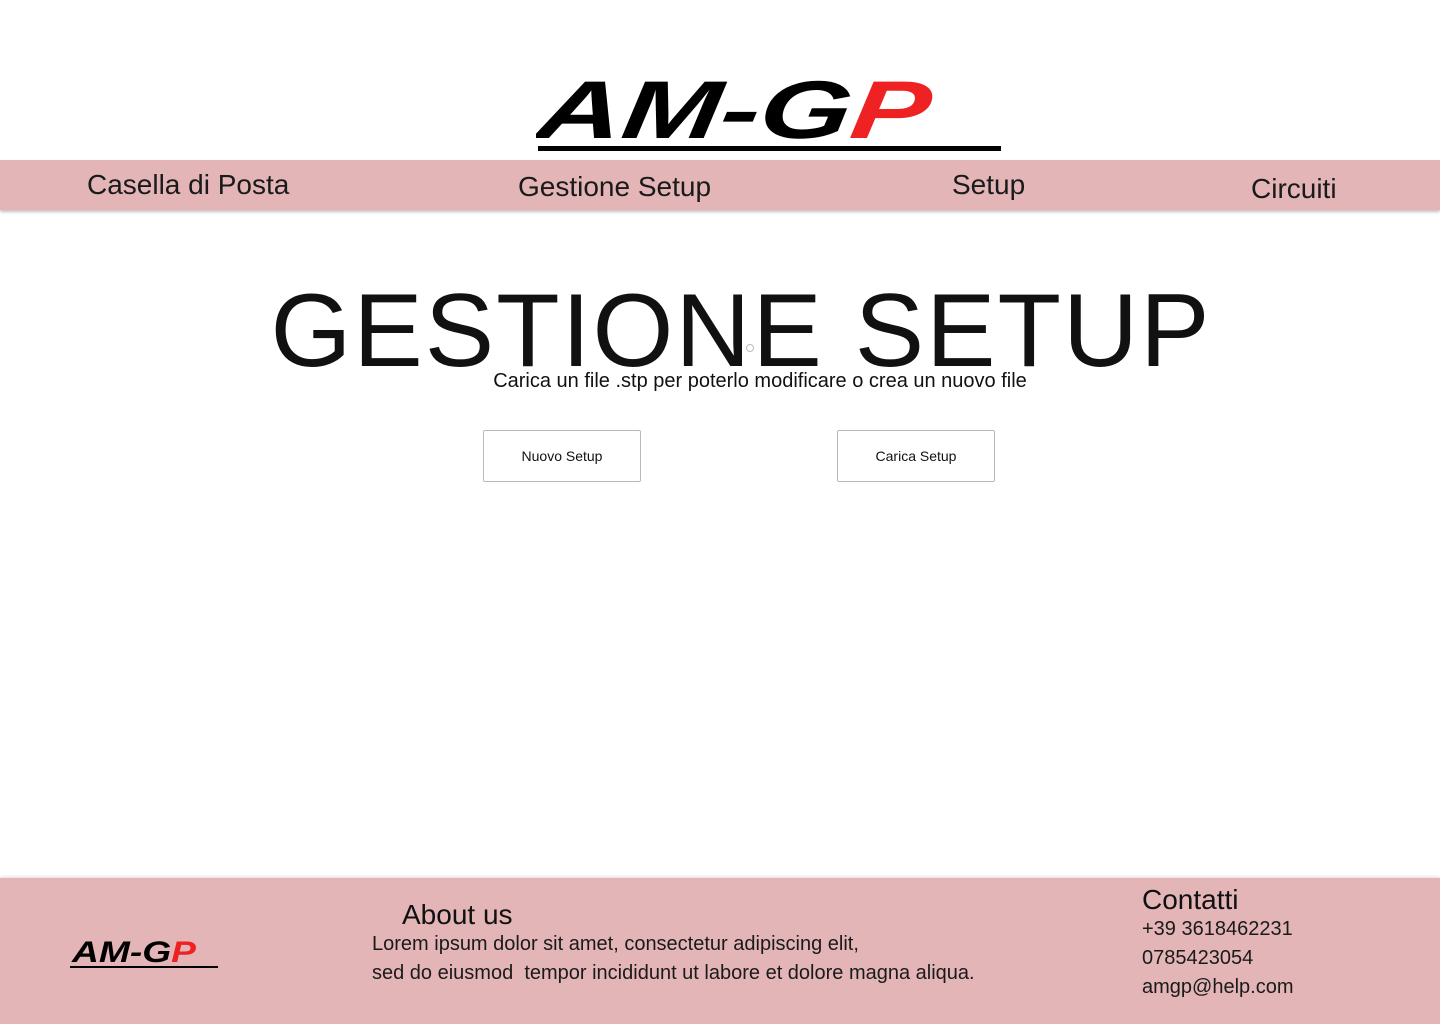 The image size is (1440, 1024). Describe the element at coordinates (614, 187) in the screenshot. I see `nav-item-gestione-setup: Gestione Setup` at that location.